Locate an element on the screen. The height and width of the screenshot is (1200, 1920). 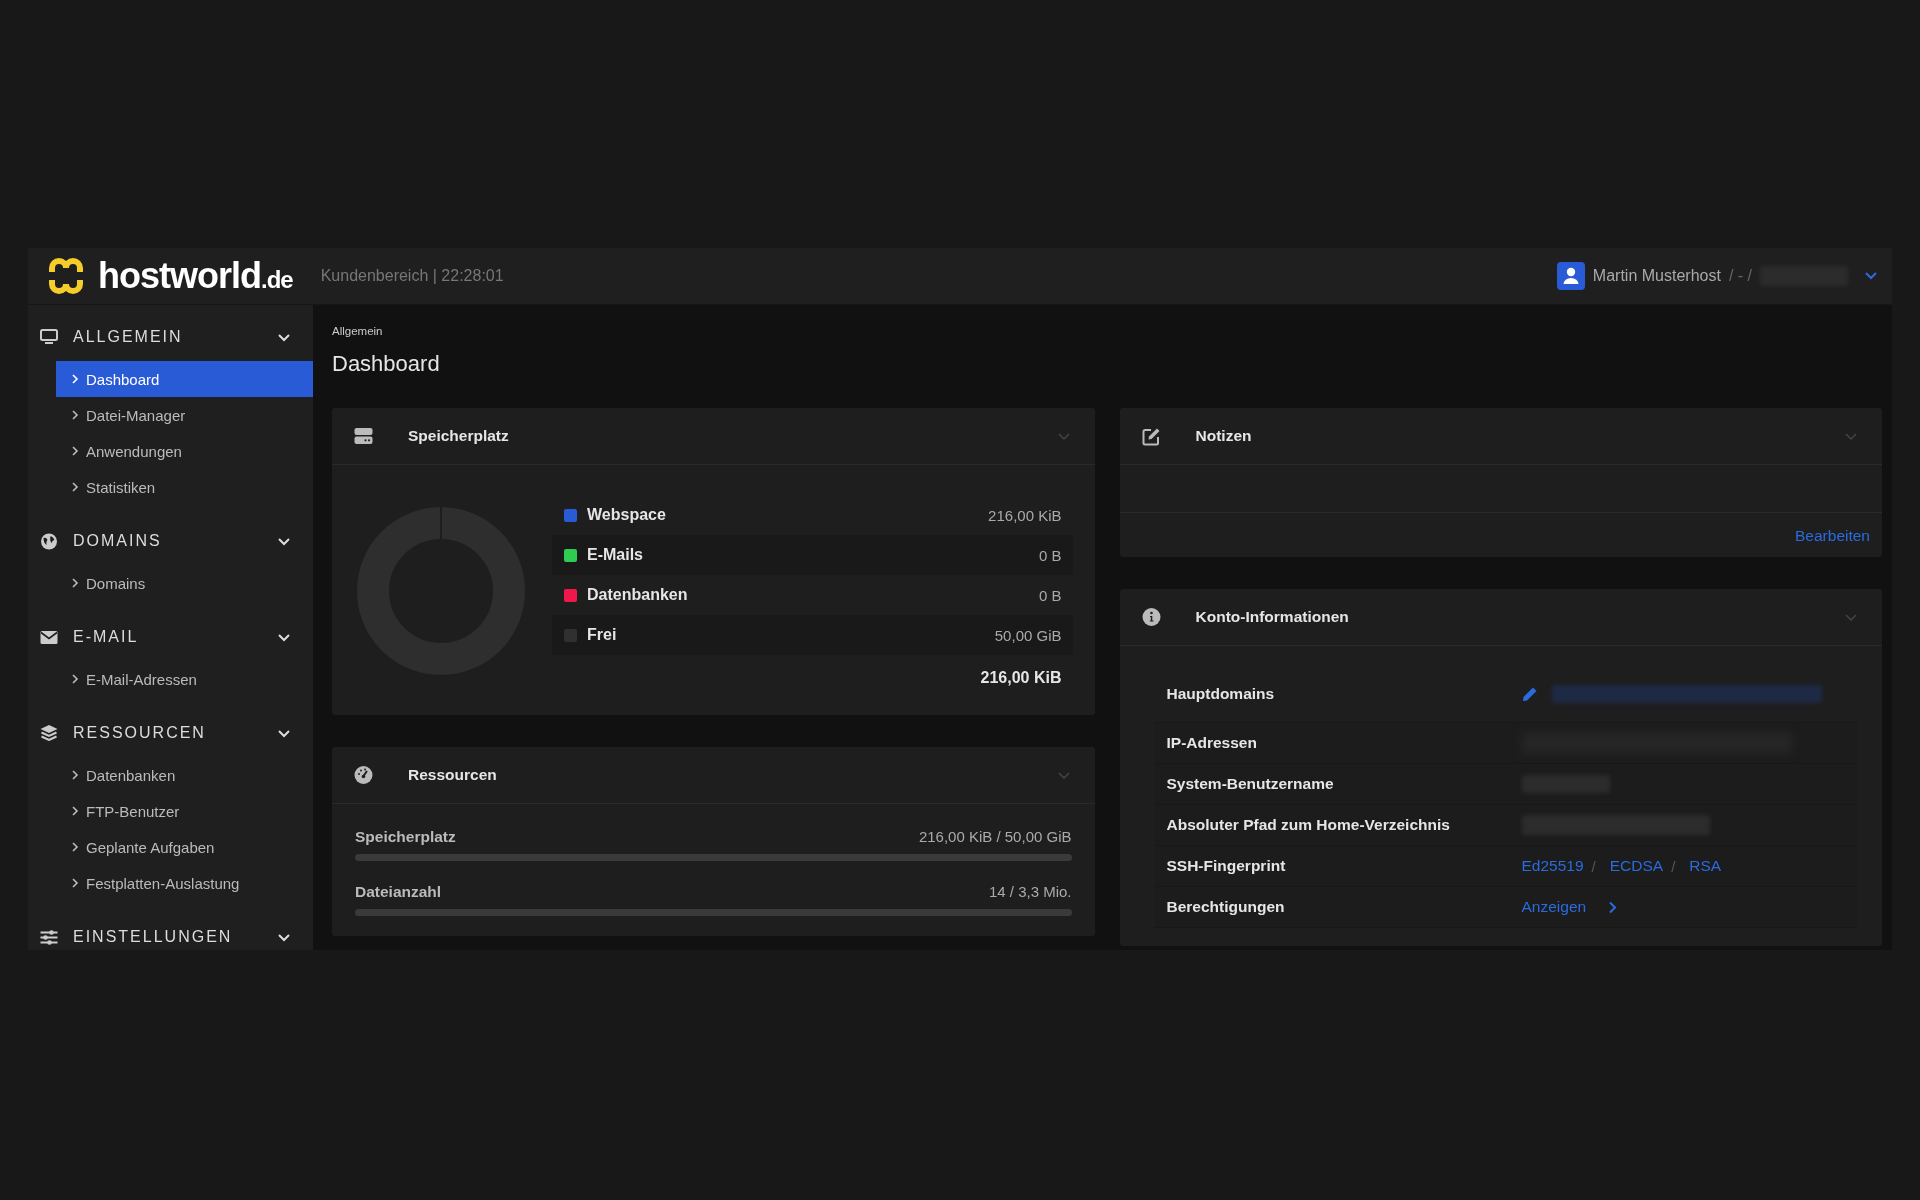
nav-item: Statistiken is located at coordinates (184, 487).